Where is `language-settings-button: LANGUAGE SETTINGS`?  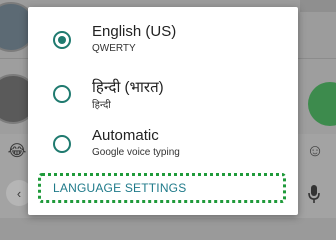 language-settings-button: LANGUAGE SETTINGS is located at coordinates (162, 188).